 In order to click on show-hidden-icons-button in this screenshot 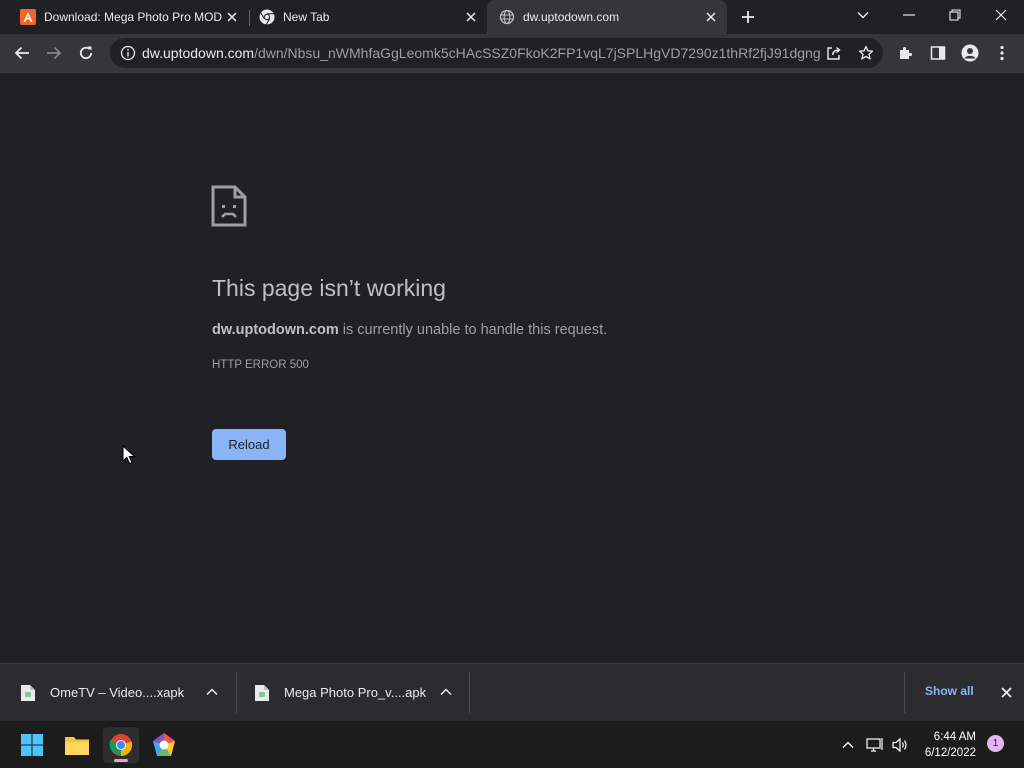, I will do `click(848, 745)`.